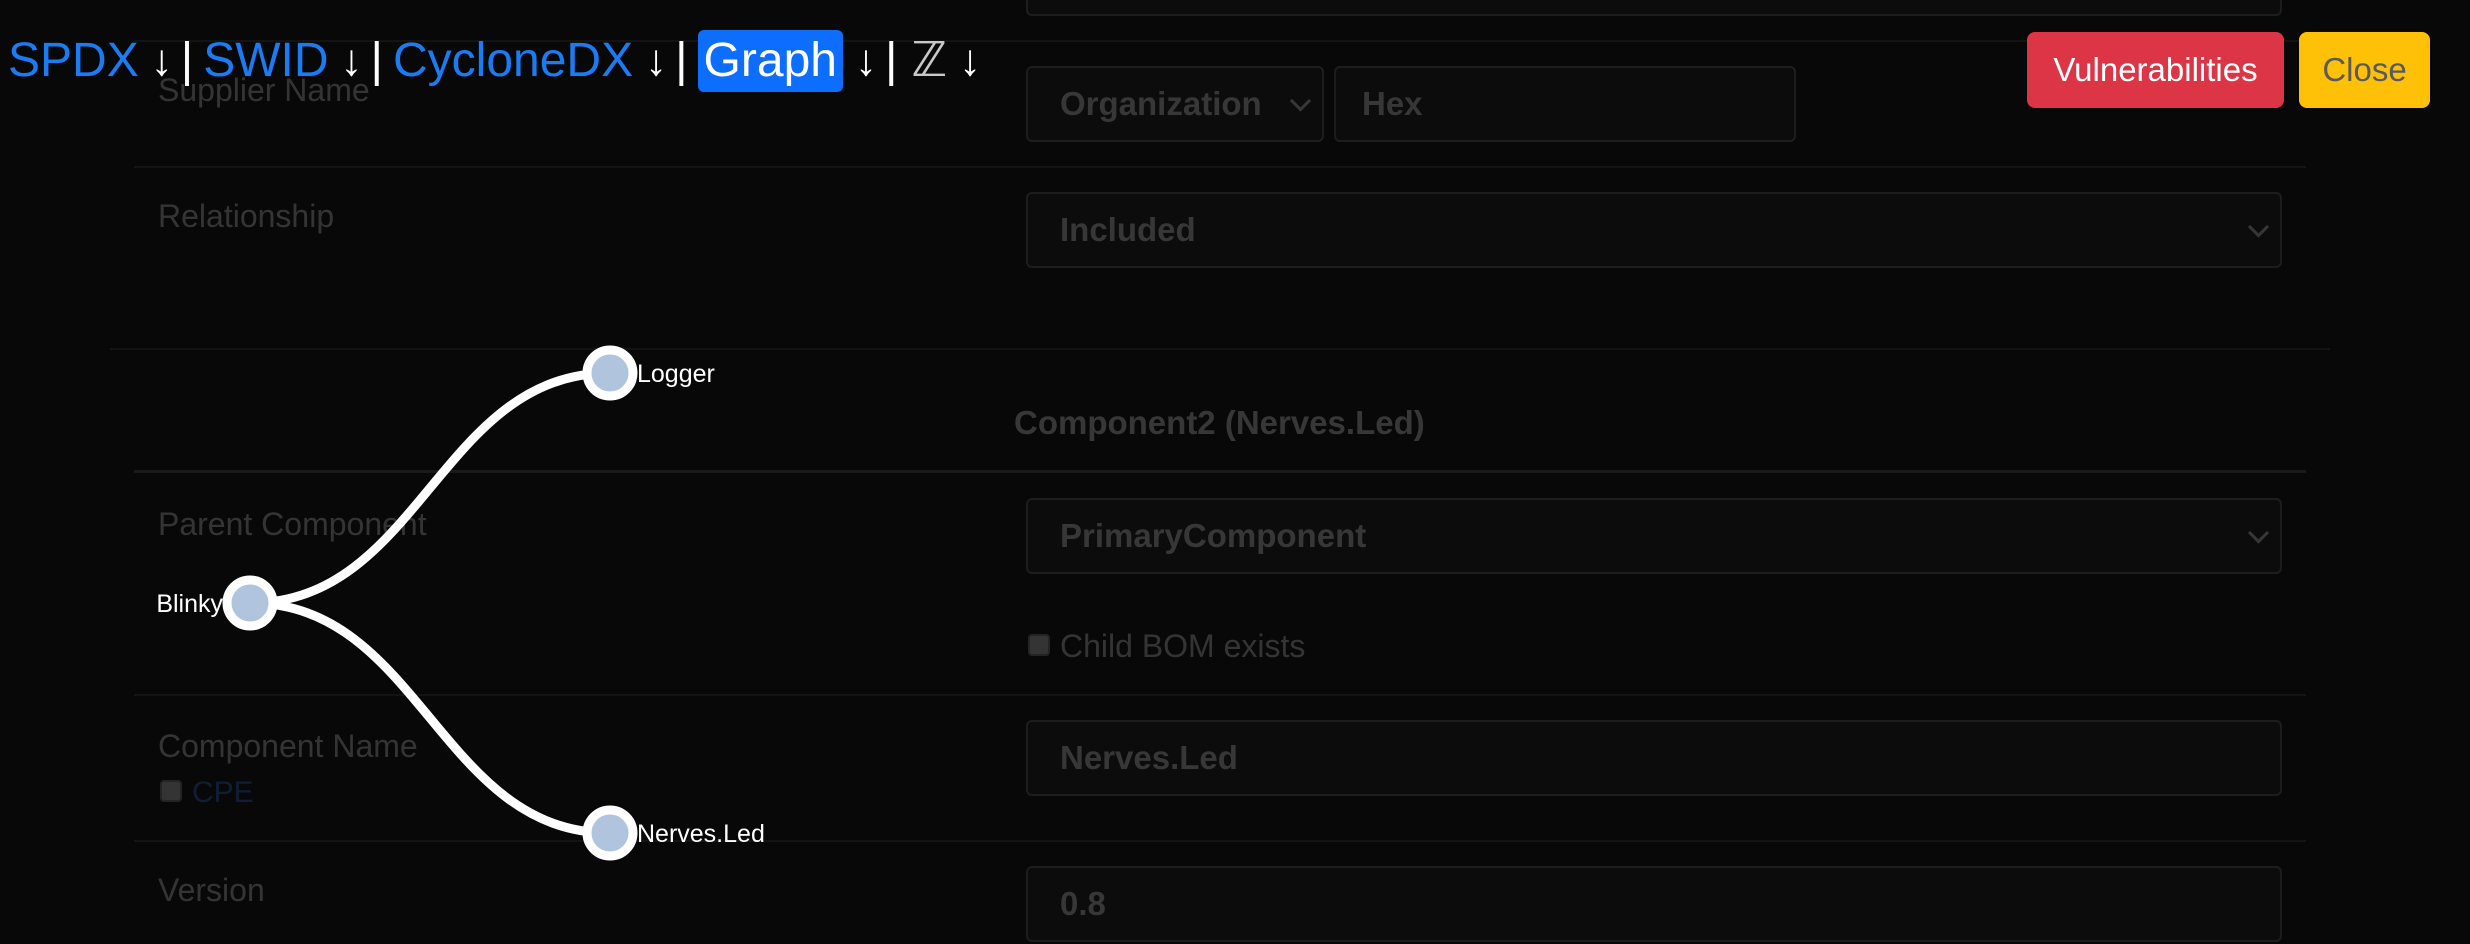 Image resolution: width=2470 pixels, height=944 pixels. What do you see at coordinates (352, 61) in the screenshot?
I see `download-swid-icon: ↓` at bounding box center [352, 61].